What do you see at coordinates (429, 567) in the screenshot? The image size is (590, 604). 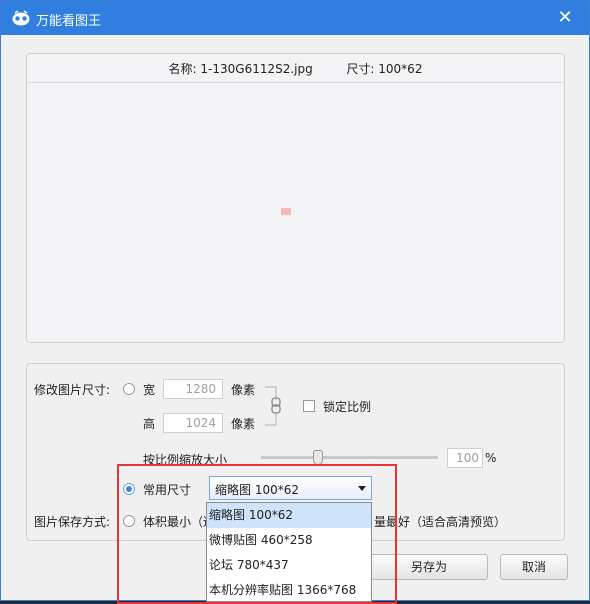 I see `save-as-button: 另存为` at bounding box center [429, 567].